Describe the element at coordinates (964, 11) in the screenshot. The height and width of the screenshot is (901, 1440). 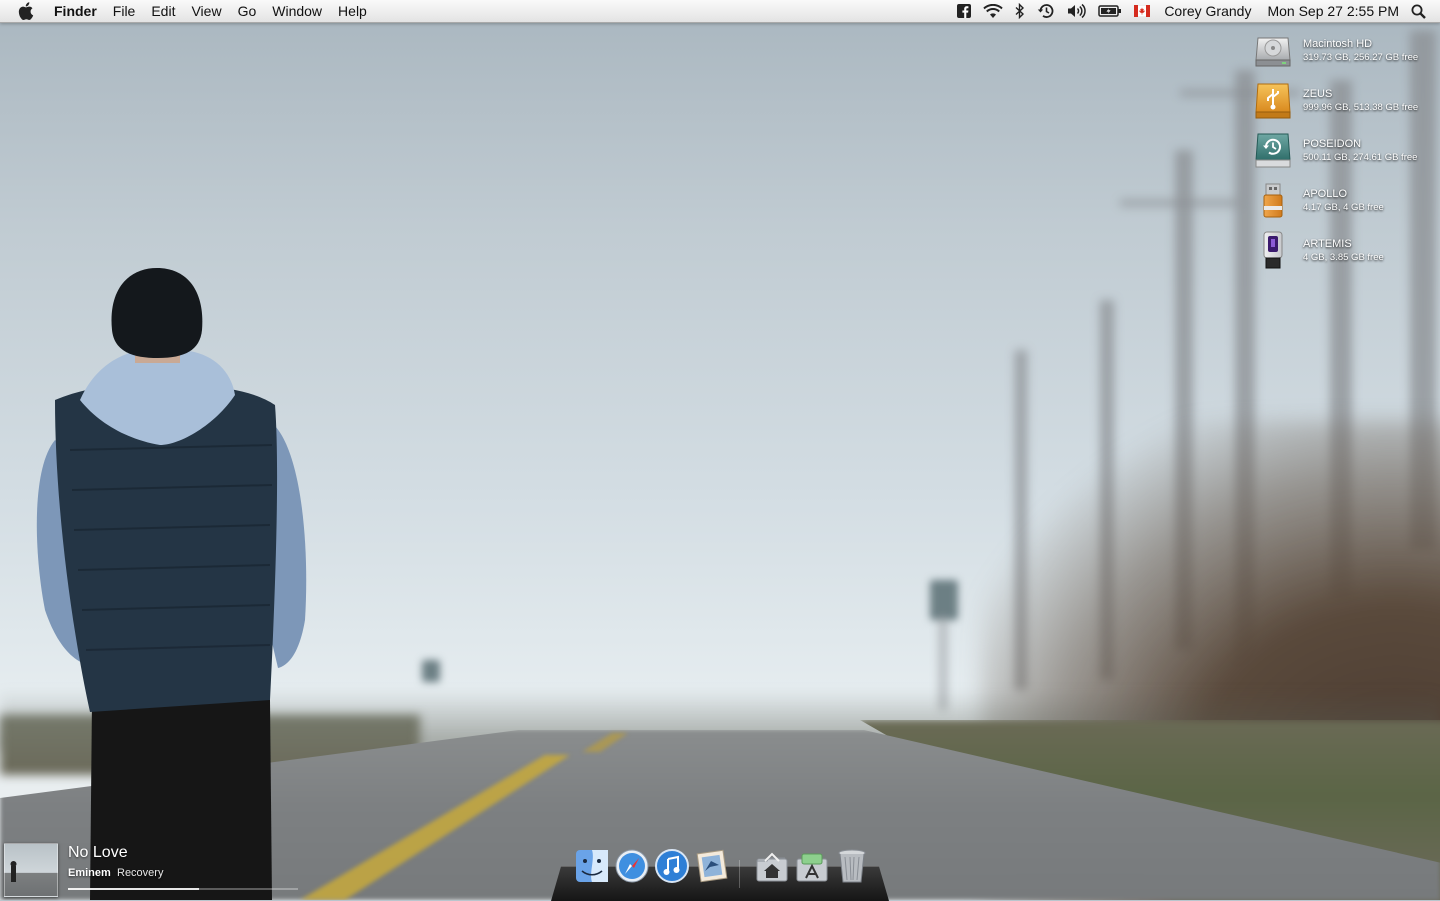
I see `facebook-icon` at that location.